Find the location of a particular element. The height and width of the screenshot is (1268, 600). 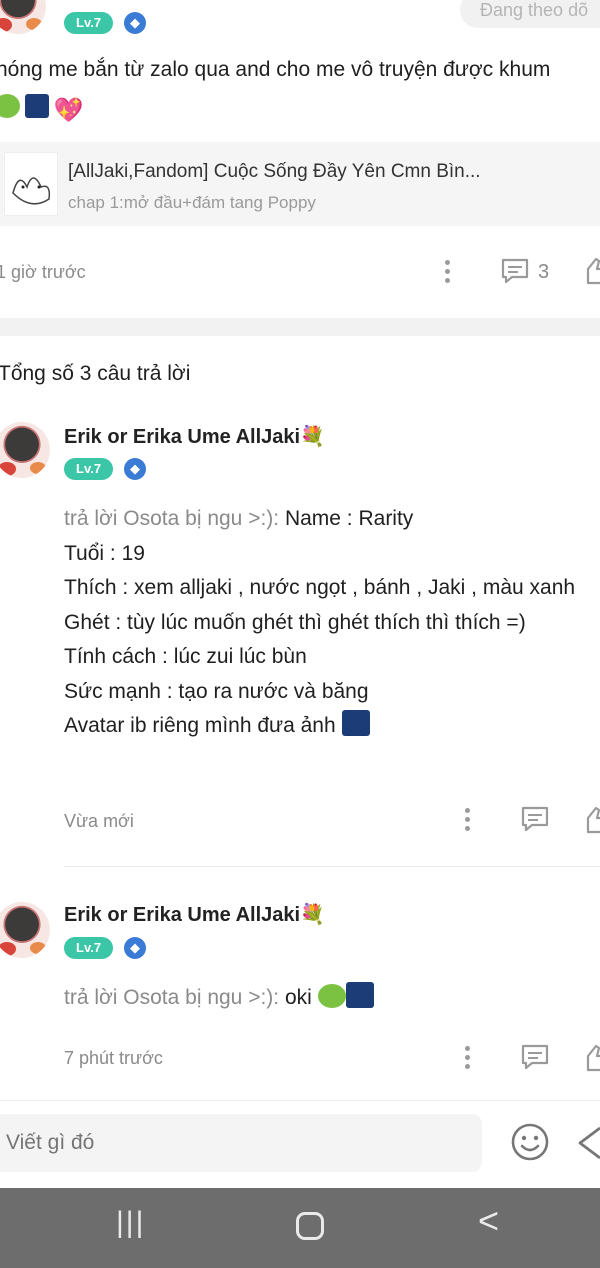

comment-icon is located at coordinates (515, 273).